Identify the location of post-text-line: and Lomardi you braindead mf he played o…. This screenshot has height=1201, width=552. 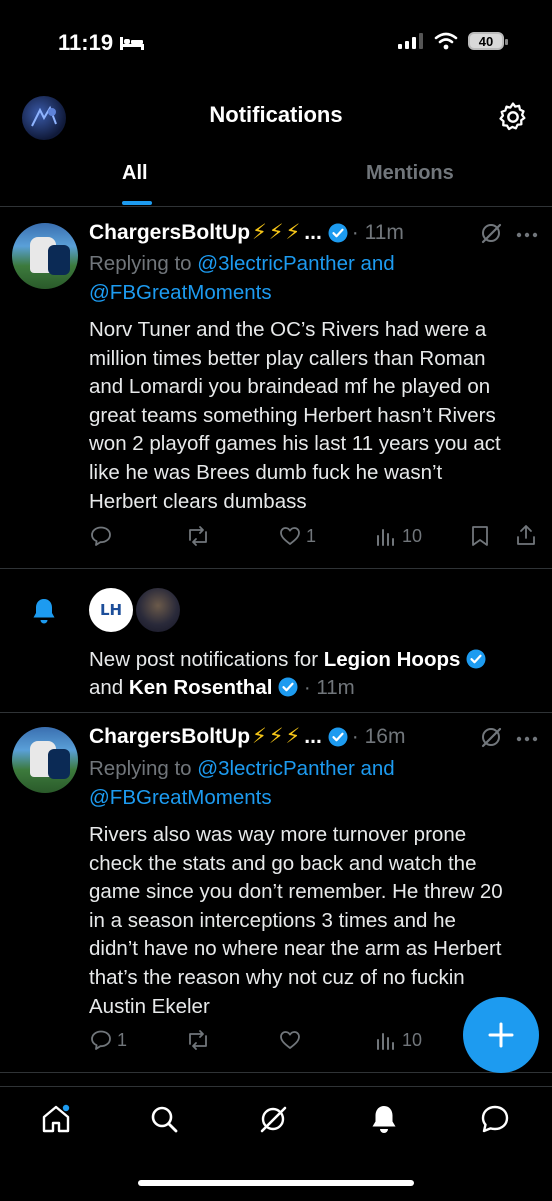
(290, 387).